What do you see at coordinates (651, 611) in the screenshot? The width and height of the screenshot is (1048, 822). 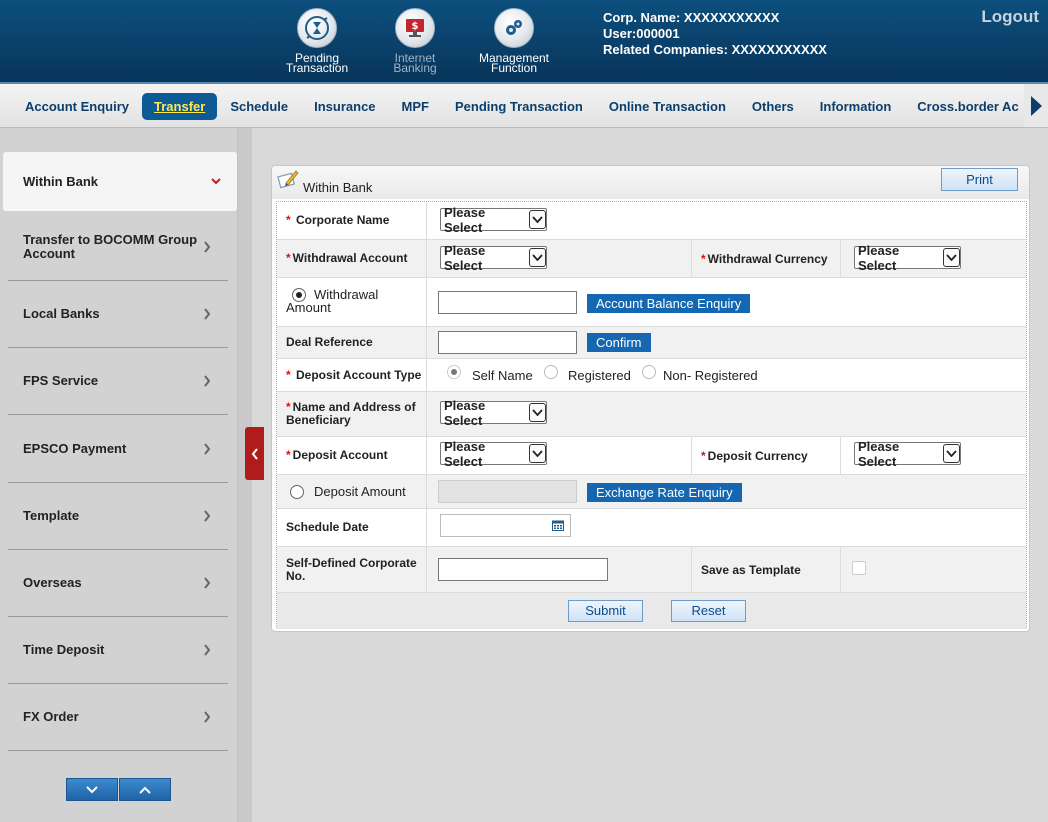 I see `row-actions: Submit Reset` at bounding box center [651, 611].